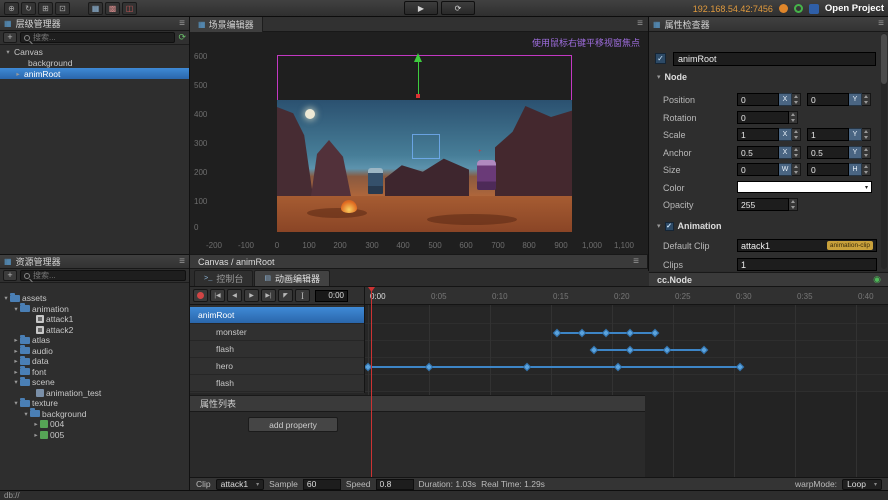 Image resolution: width=888 pixels, height=500 pixels. What do you see at coordinates (62, 8) in the screenshot?
I see `rect-tool-button: ⊡` at bounding box center [62, 8].